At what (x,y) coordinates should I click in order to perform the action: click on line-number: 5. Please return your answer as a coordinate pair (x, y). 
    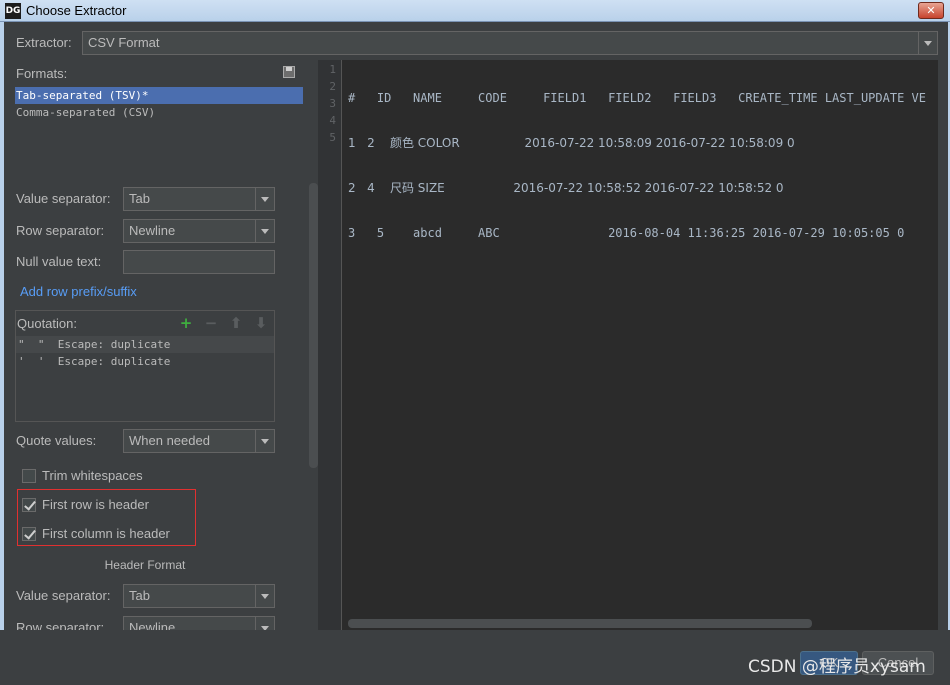
    Looking at the image, I should click on (332, 137).